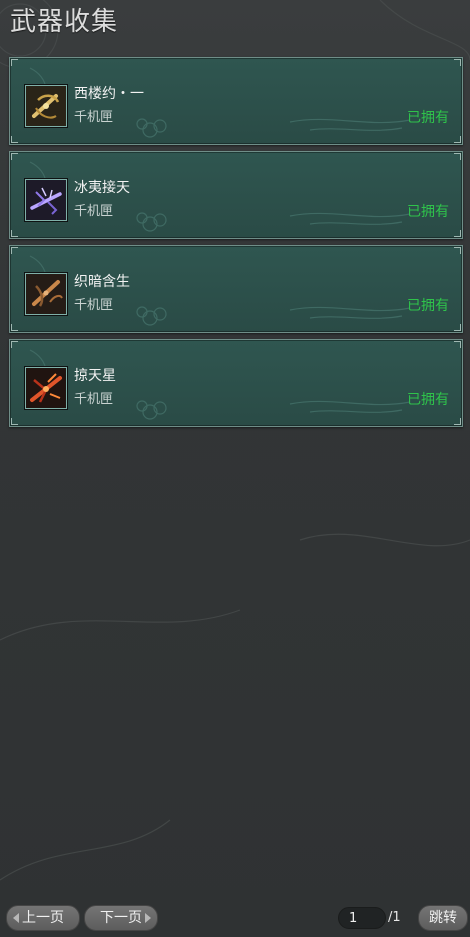  What do you see at coordinates (64, 22) in the screenshot?
I see `page-title: 武器收集` at bounding box center [64, 22].